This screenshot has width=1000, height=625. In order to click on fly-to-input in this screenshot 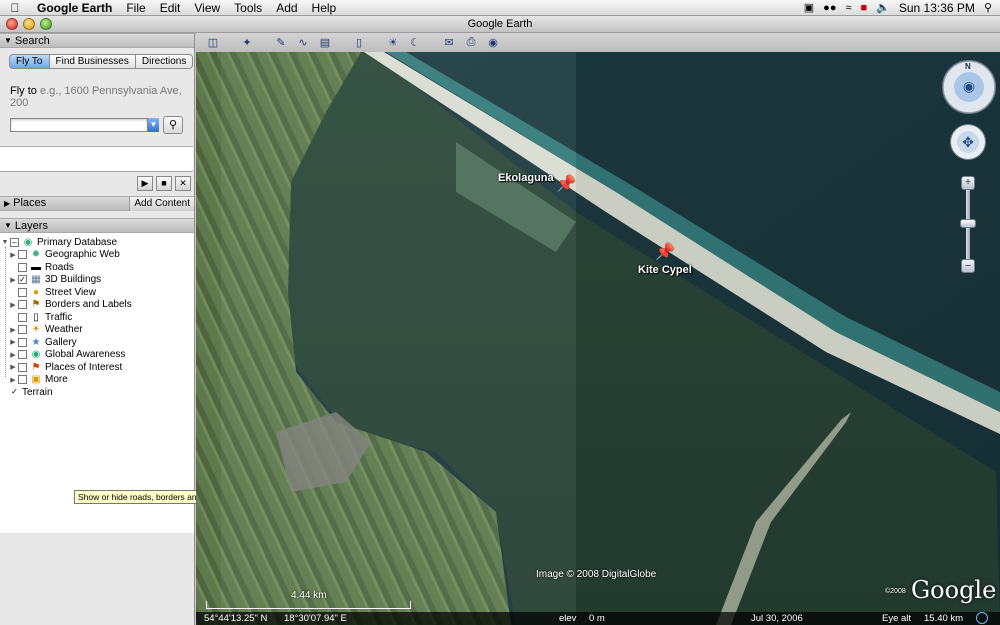, I will do `click(79, 125)`.